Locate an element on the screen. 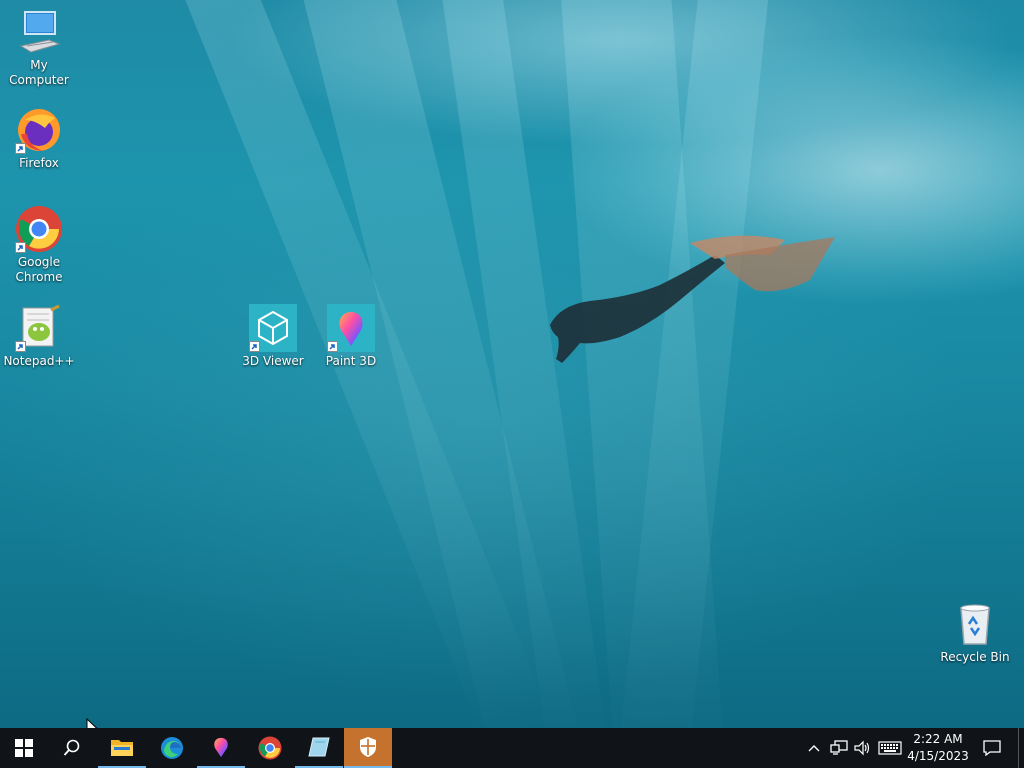 This screenshot has height=768, width=1024. mouse-cursor-icon is located at coordinates (92, 723).